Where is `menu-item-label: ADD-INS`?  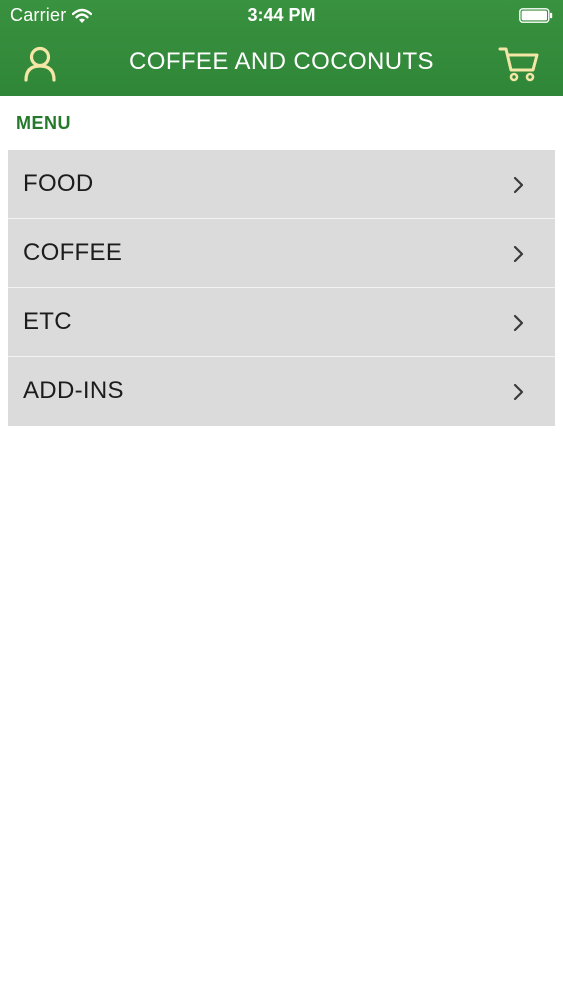
menu-item-label: ADD-INS is located at coordinates (73, 390).